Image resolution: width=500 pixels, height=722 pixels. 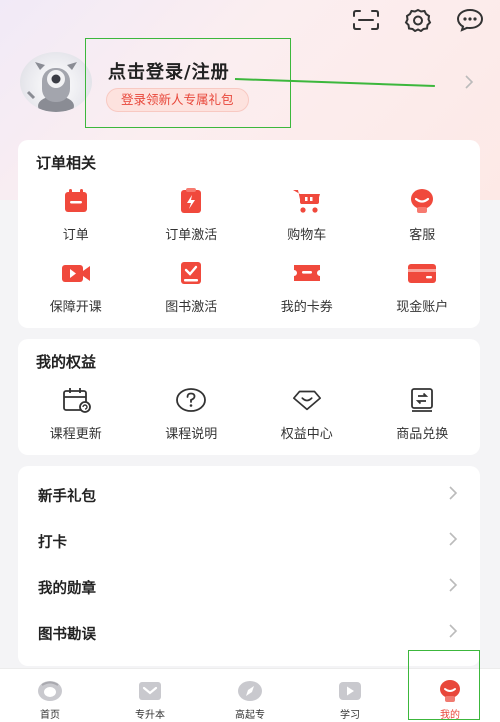 What do you see at coordinates (251, 87) in the screenshot?
I see `profile-header: 点击登录/注册 登录领新人专属礼包` at bounding box center [251, 87].